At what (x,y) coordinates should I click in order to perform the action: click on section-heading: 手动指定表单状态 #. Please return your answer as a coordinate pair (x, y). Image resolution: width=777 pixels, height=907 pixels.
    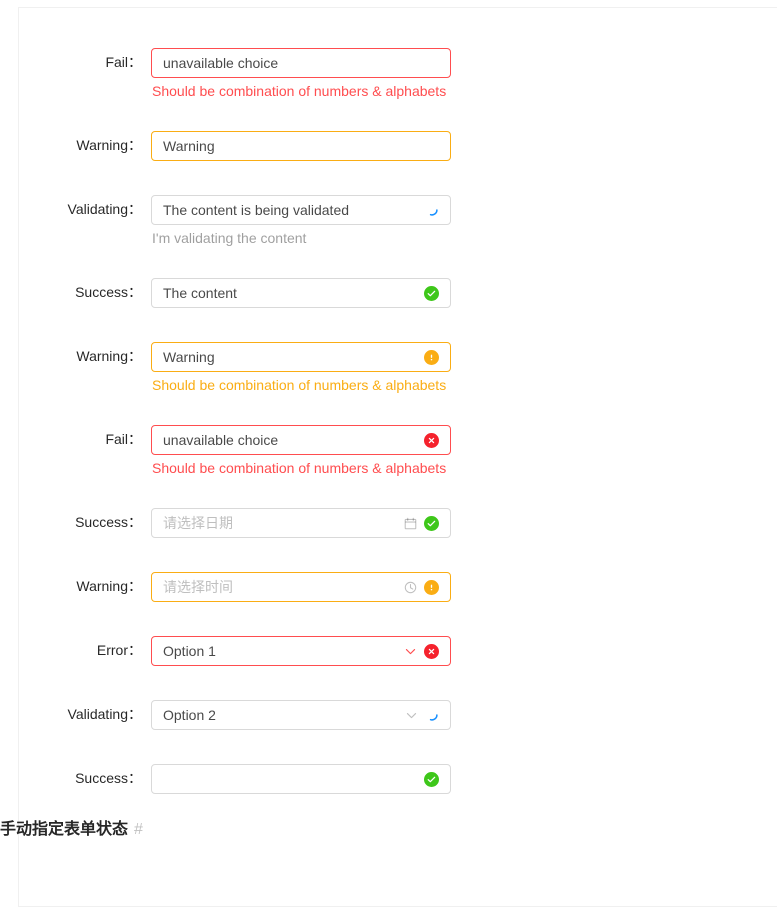
    Looking at the image, I should click on (71, 830).